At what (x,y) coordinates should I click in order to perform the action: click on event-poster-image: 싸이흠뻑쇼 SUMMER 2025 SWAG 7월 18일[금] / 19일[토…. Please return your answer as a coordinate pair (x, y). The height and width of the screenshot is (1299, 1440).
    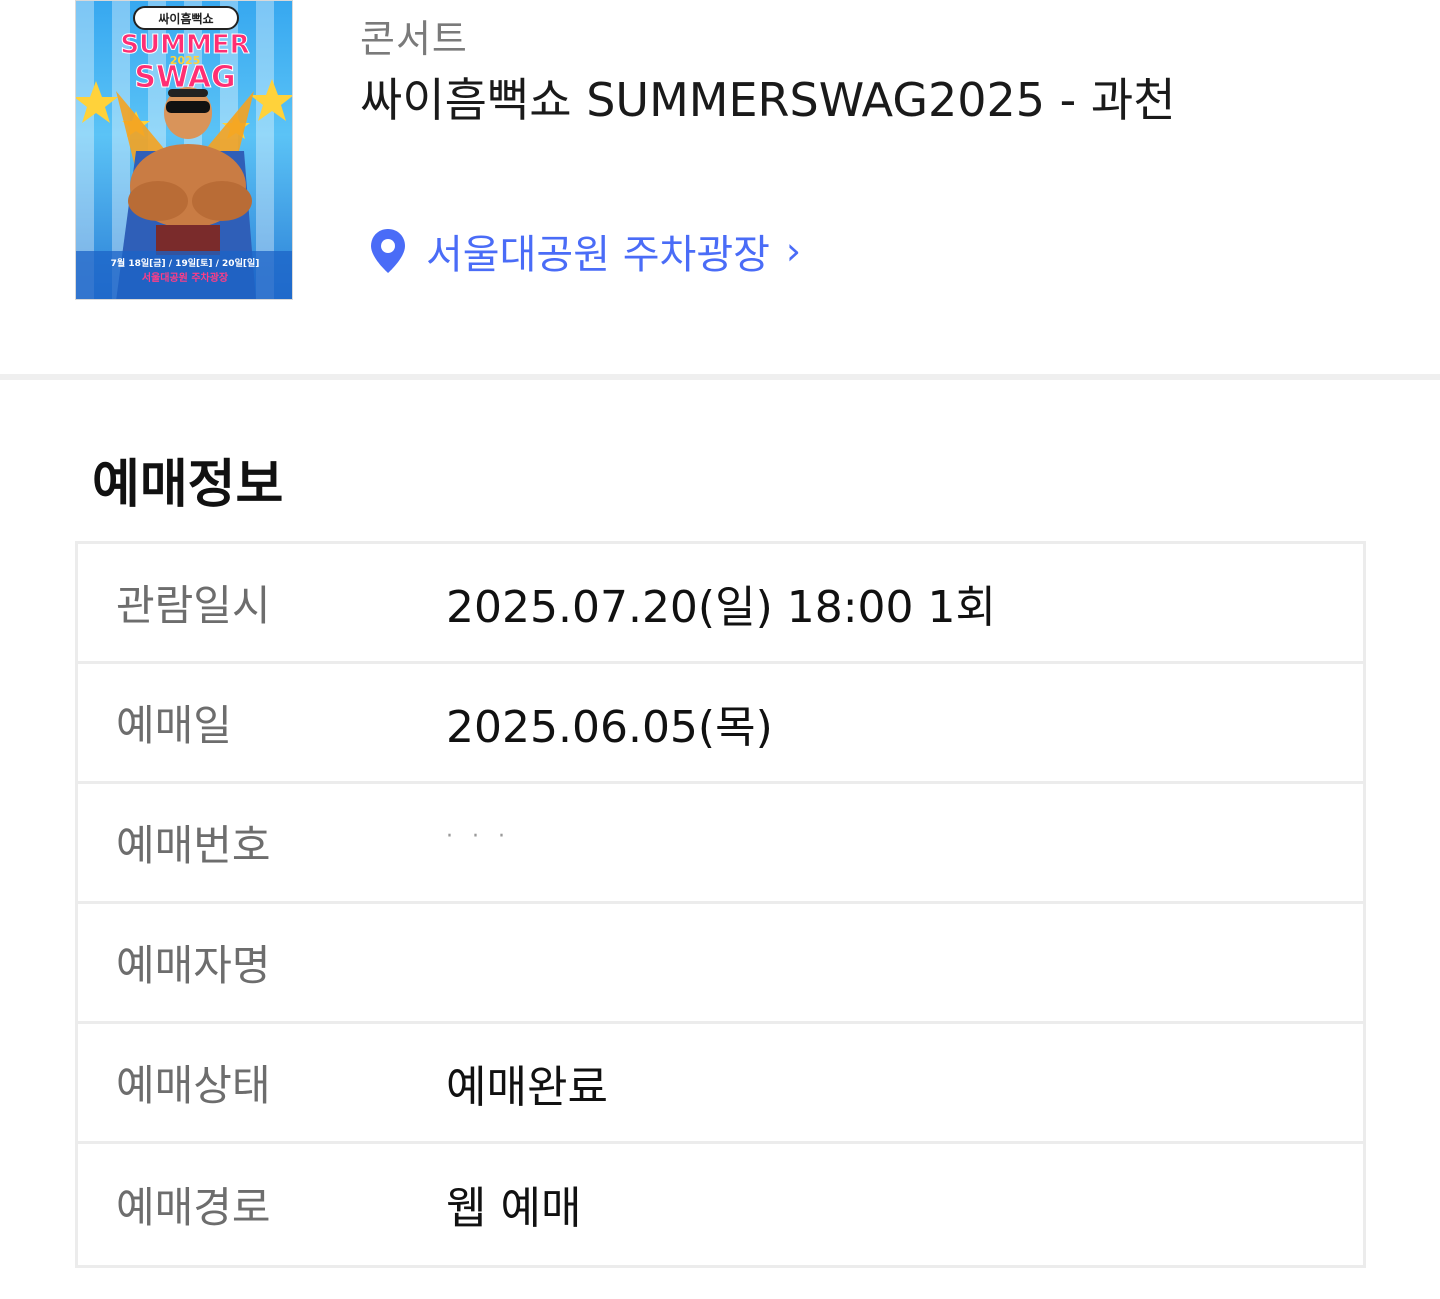
    Looking at the image, I should click on (184, 150).